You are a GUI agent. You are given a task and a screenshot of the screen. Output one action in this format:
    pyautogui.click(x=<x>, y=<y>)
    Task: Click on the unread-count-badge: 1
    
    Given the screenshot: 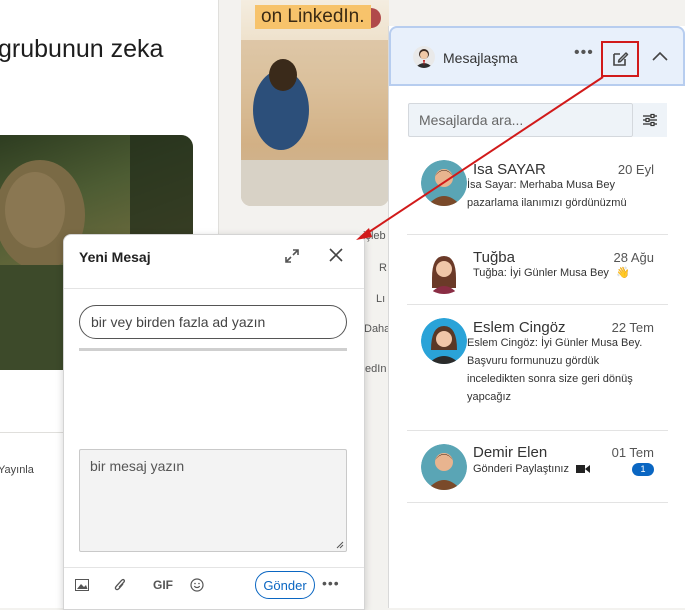 What is the action you would take?
    pyautogui.click(x=643, y=469)
    